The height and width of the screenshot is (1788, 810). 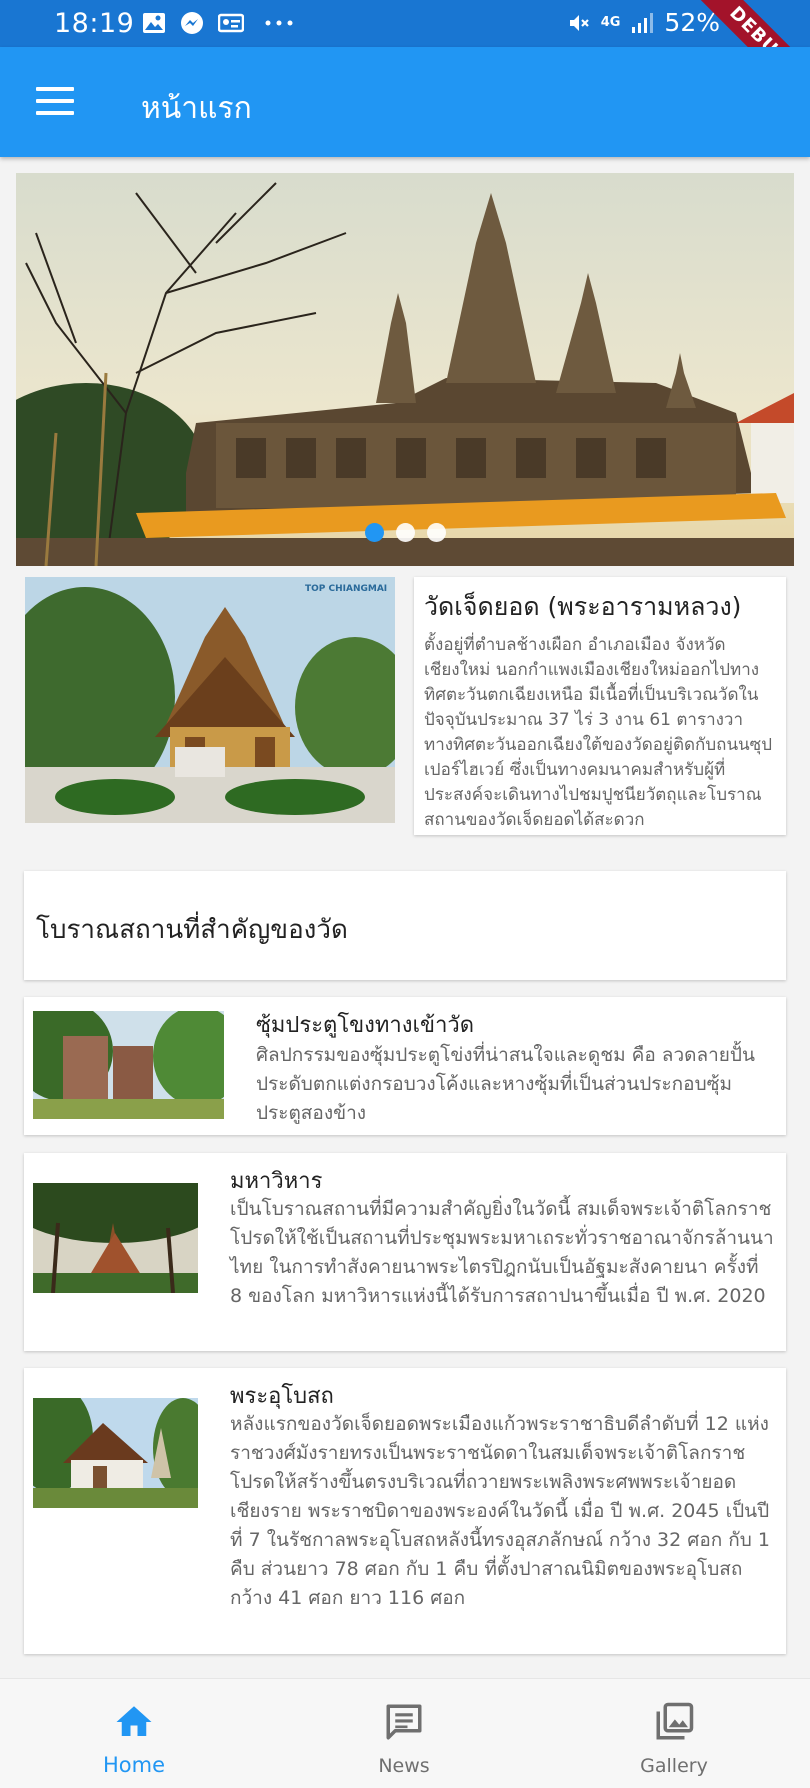 I want to click on signal-icon, so click(x=642, y=23).